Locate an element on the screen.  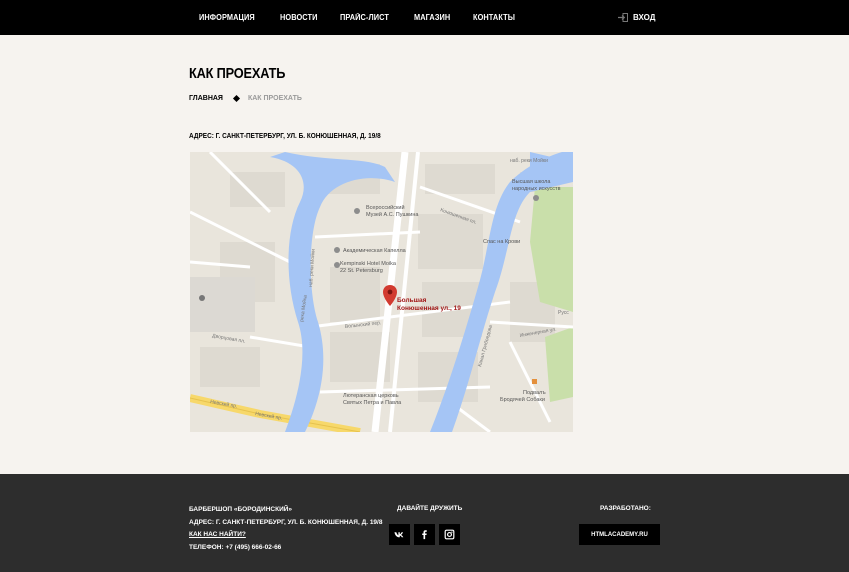
login-icon is located at coordinates (623, 17).